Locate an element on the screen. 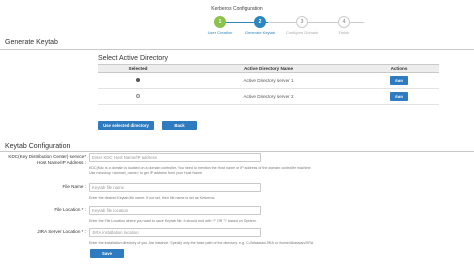 The image size is (474, 267). select-directory-title: Select Active Directory is located at coordinates (133, 58).